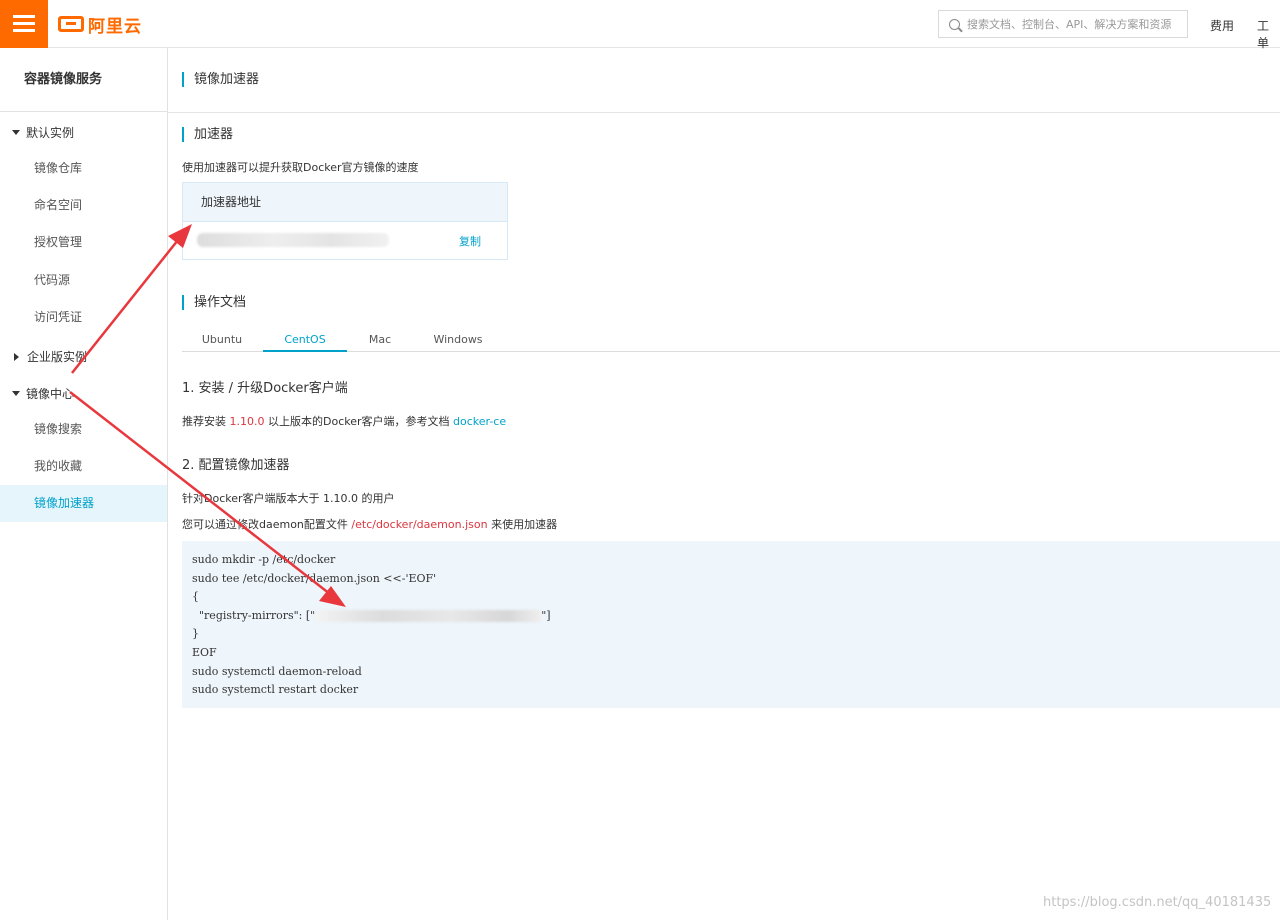 This screenshot has height=920, width=1280. I want to click on sidebar-group-enterprise-instance: 企业版实例, so click(49, 356).